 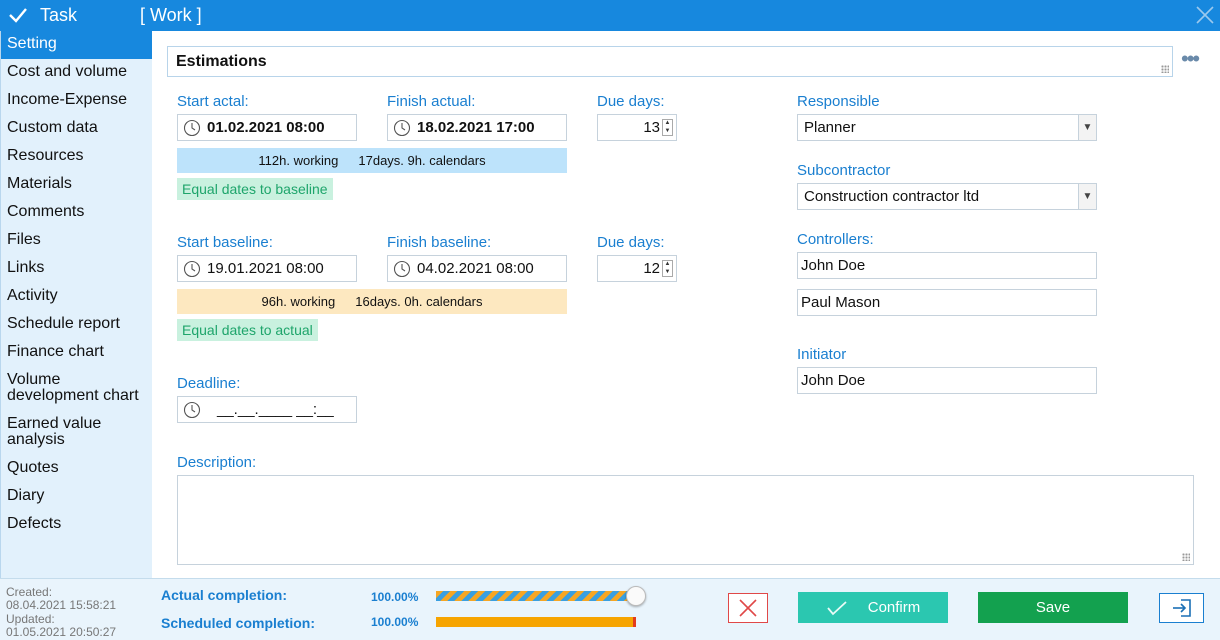 I want to click on start-actual-label: Start actal:, so click(x=213, y=101).